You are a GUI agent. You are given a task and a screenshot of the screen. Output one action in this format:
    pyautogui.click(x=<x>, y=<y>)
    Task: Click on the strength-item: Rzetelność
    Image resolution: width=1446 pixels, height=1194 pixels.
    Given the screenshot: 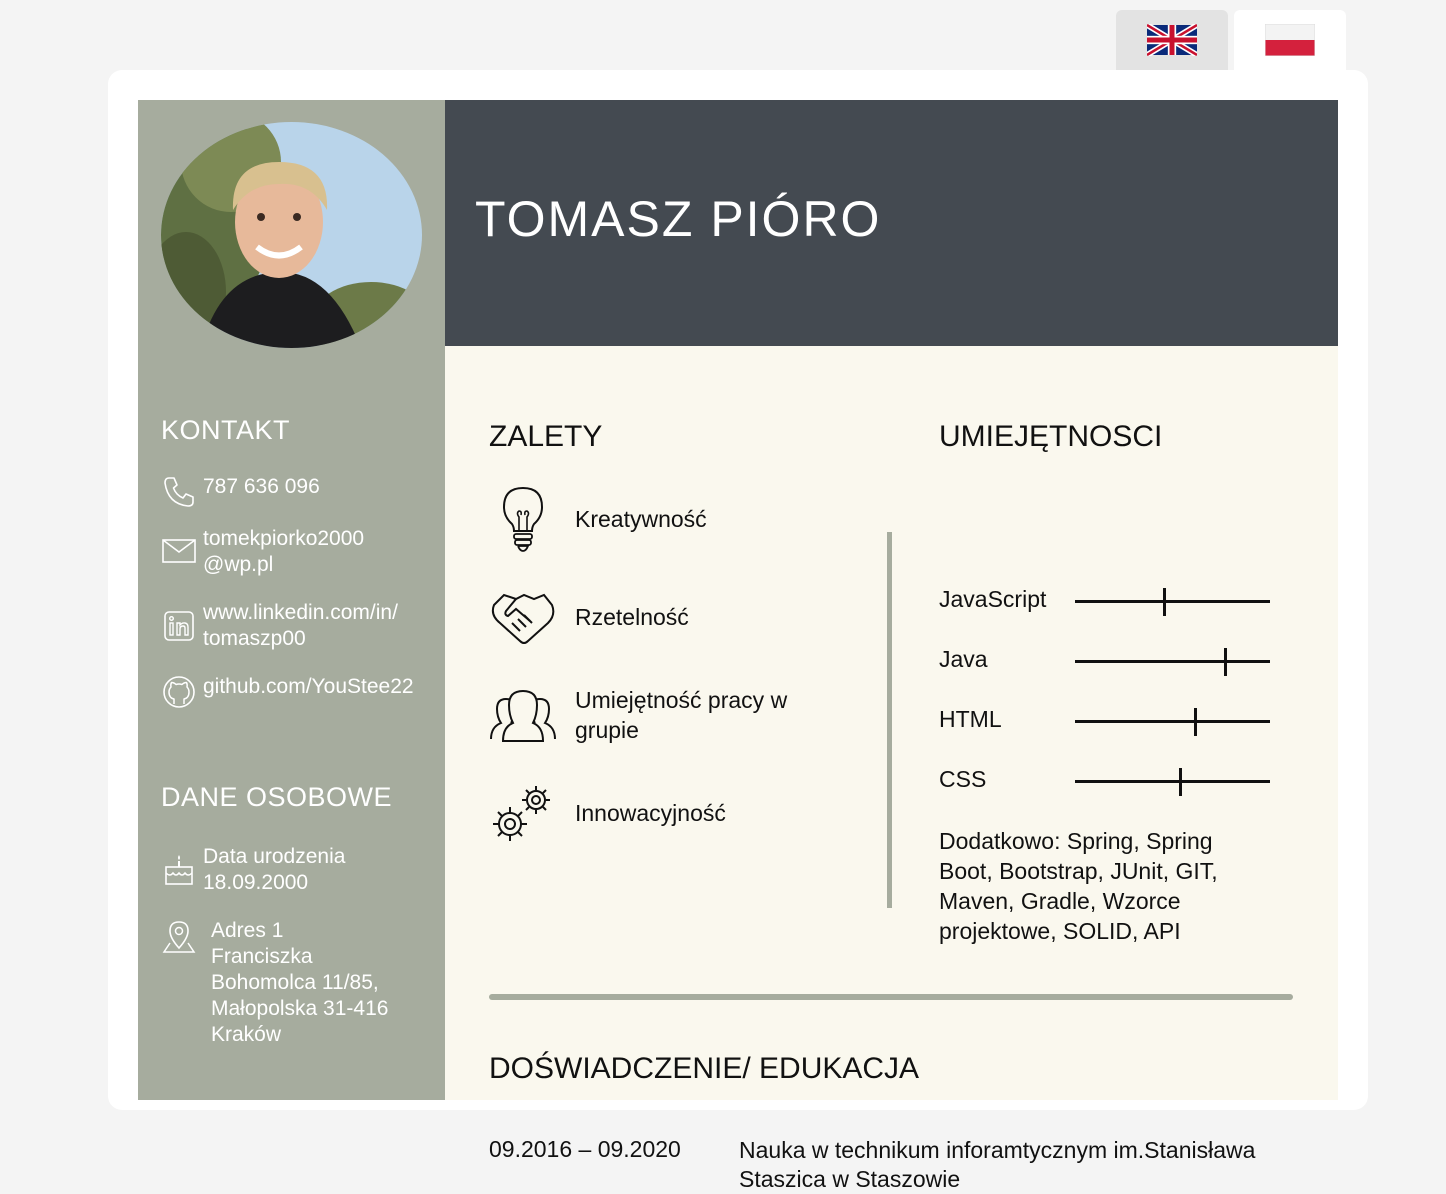 What is the action you would take?
    pyautogui.click(x=589, y=617)
    